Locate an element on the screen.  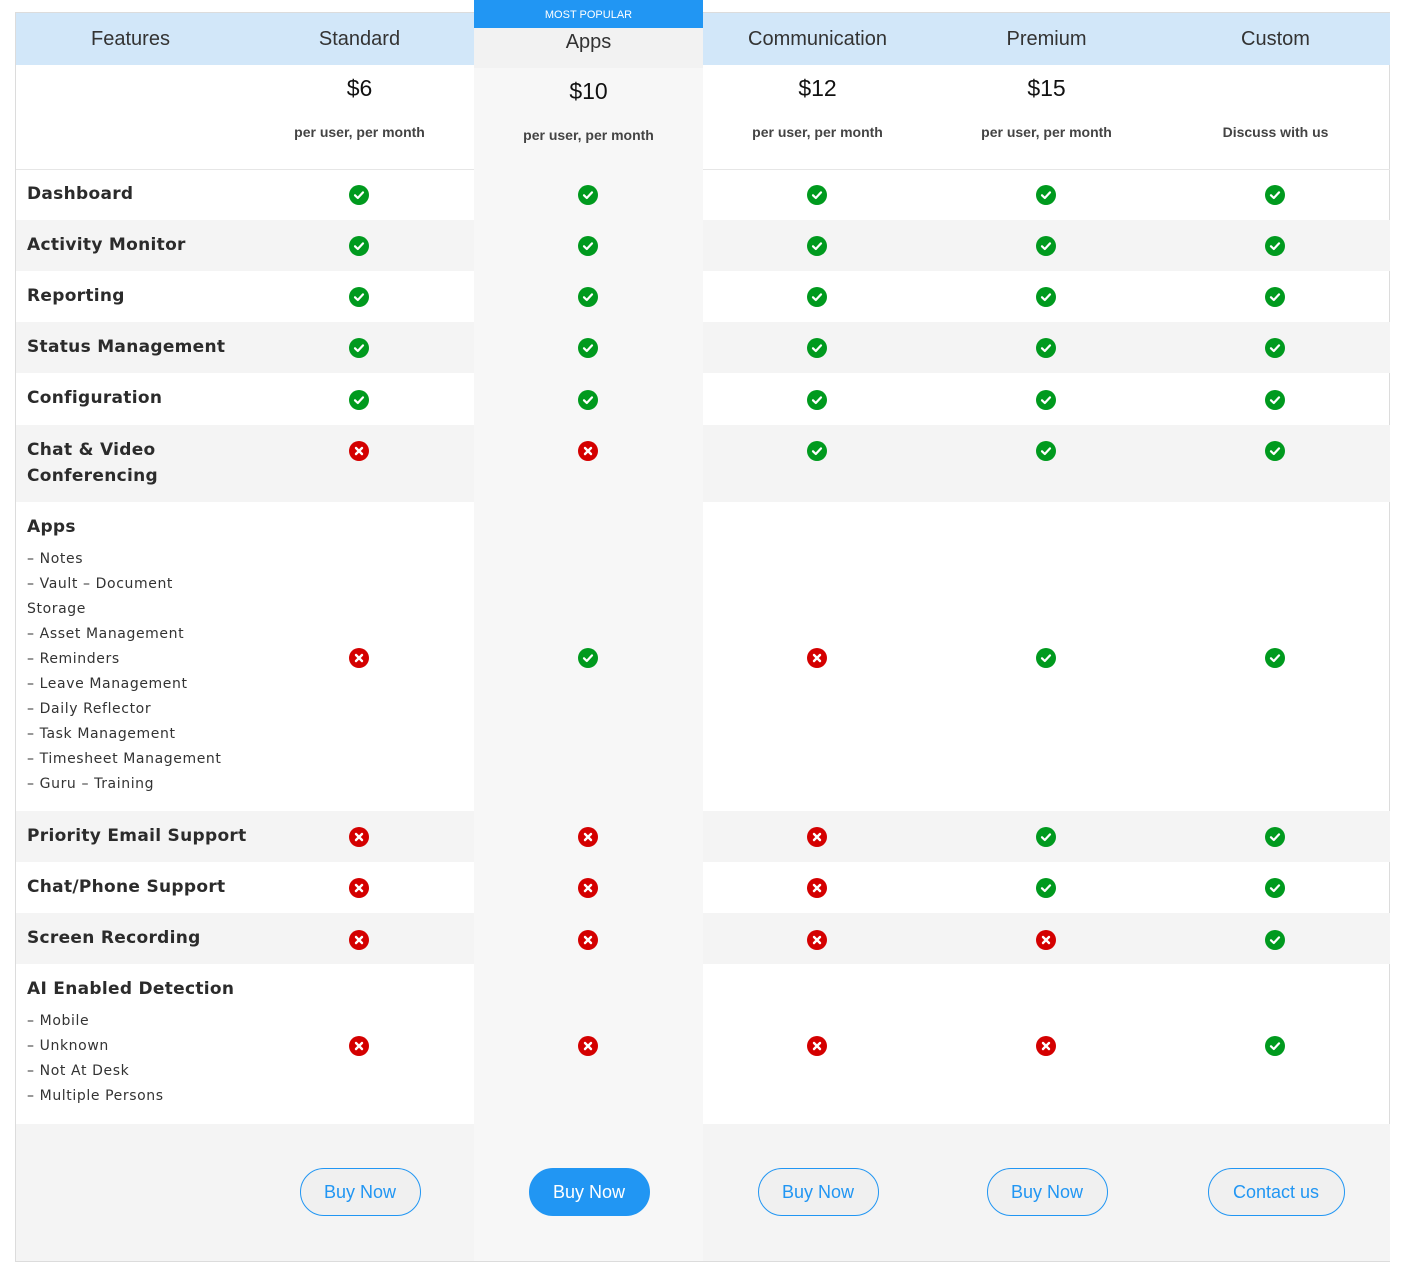
feature-row: Dashboard is located at coordinates (703, 194).